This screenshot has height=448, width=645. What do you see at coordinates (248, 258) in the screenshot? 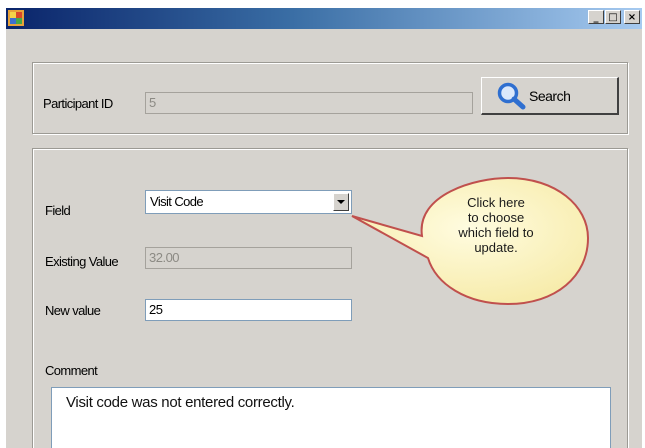
I see `existing-value-field: 32.00` at bounding box center [248, 258].